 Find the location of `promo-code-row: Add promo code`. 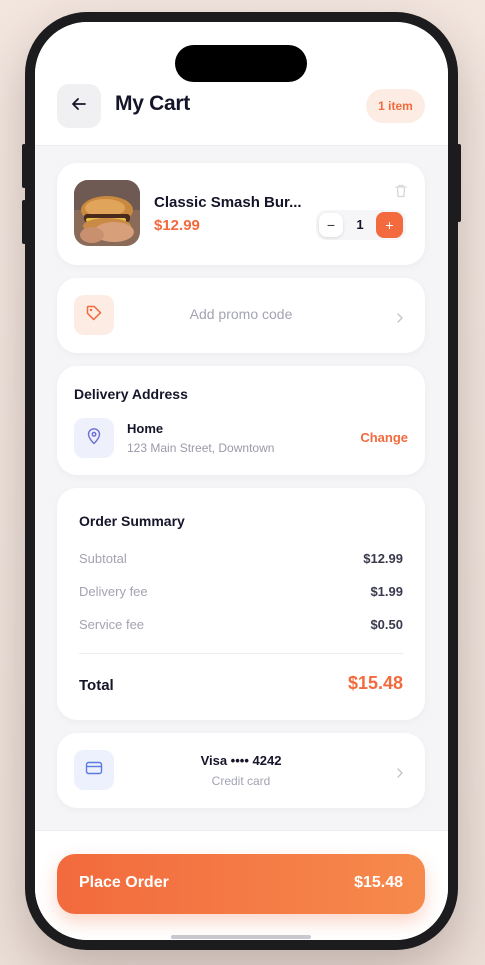

promo-code-row: Add promo code is located at coordinates (241, 315).